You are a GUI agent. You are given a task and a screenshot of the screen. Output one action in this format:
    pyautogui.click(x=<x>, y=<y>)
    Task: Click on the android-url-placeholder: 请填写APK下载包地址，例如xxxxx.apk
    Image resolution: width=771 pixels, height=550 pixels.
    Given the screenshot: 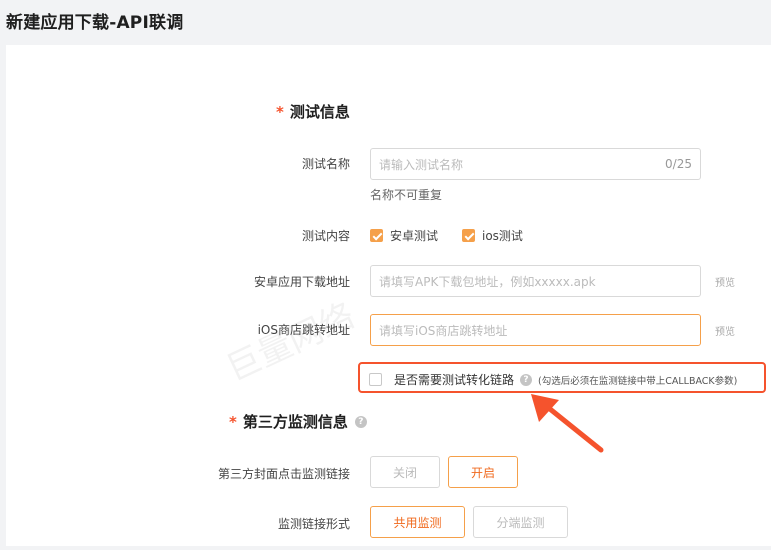 What is the action you would take?
    pyautogui.click(x=487, y=281)
    